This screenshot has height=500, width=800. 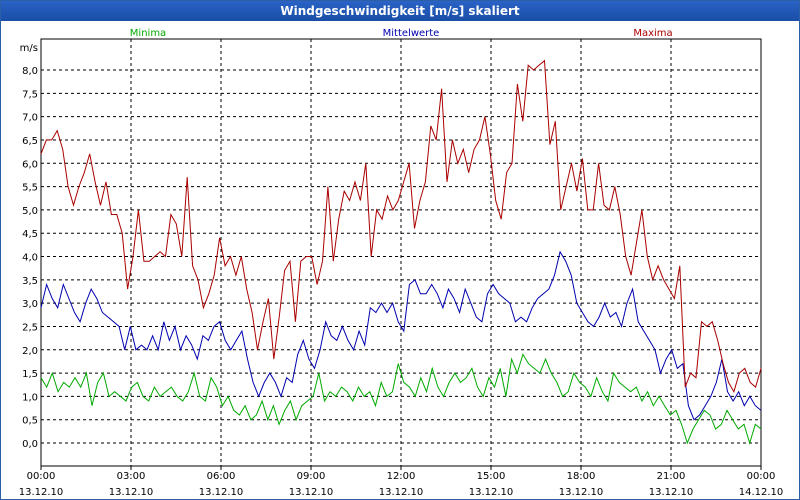 What do you see at coordinates (30, 304) in the screenshot?
I see `y-tick-label: 3,0` at bounding box center [30, 304].